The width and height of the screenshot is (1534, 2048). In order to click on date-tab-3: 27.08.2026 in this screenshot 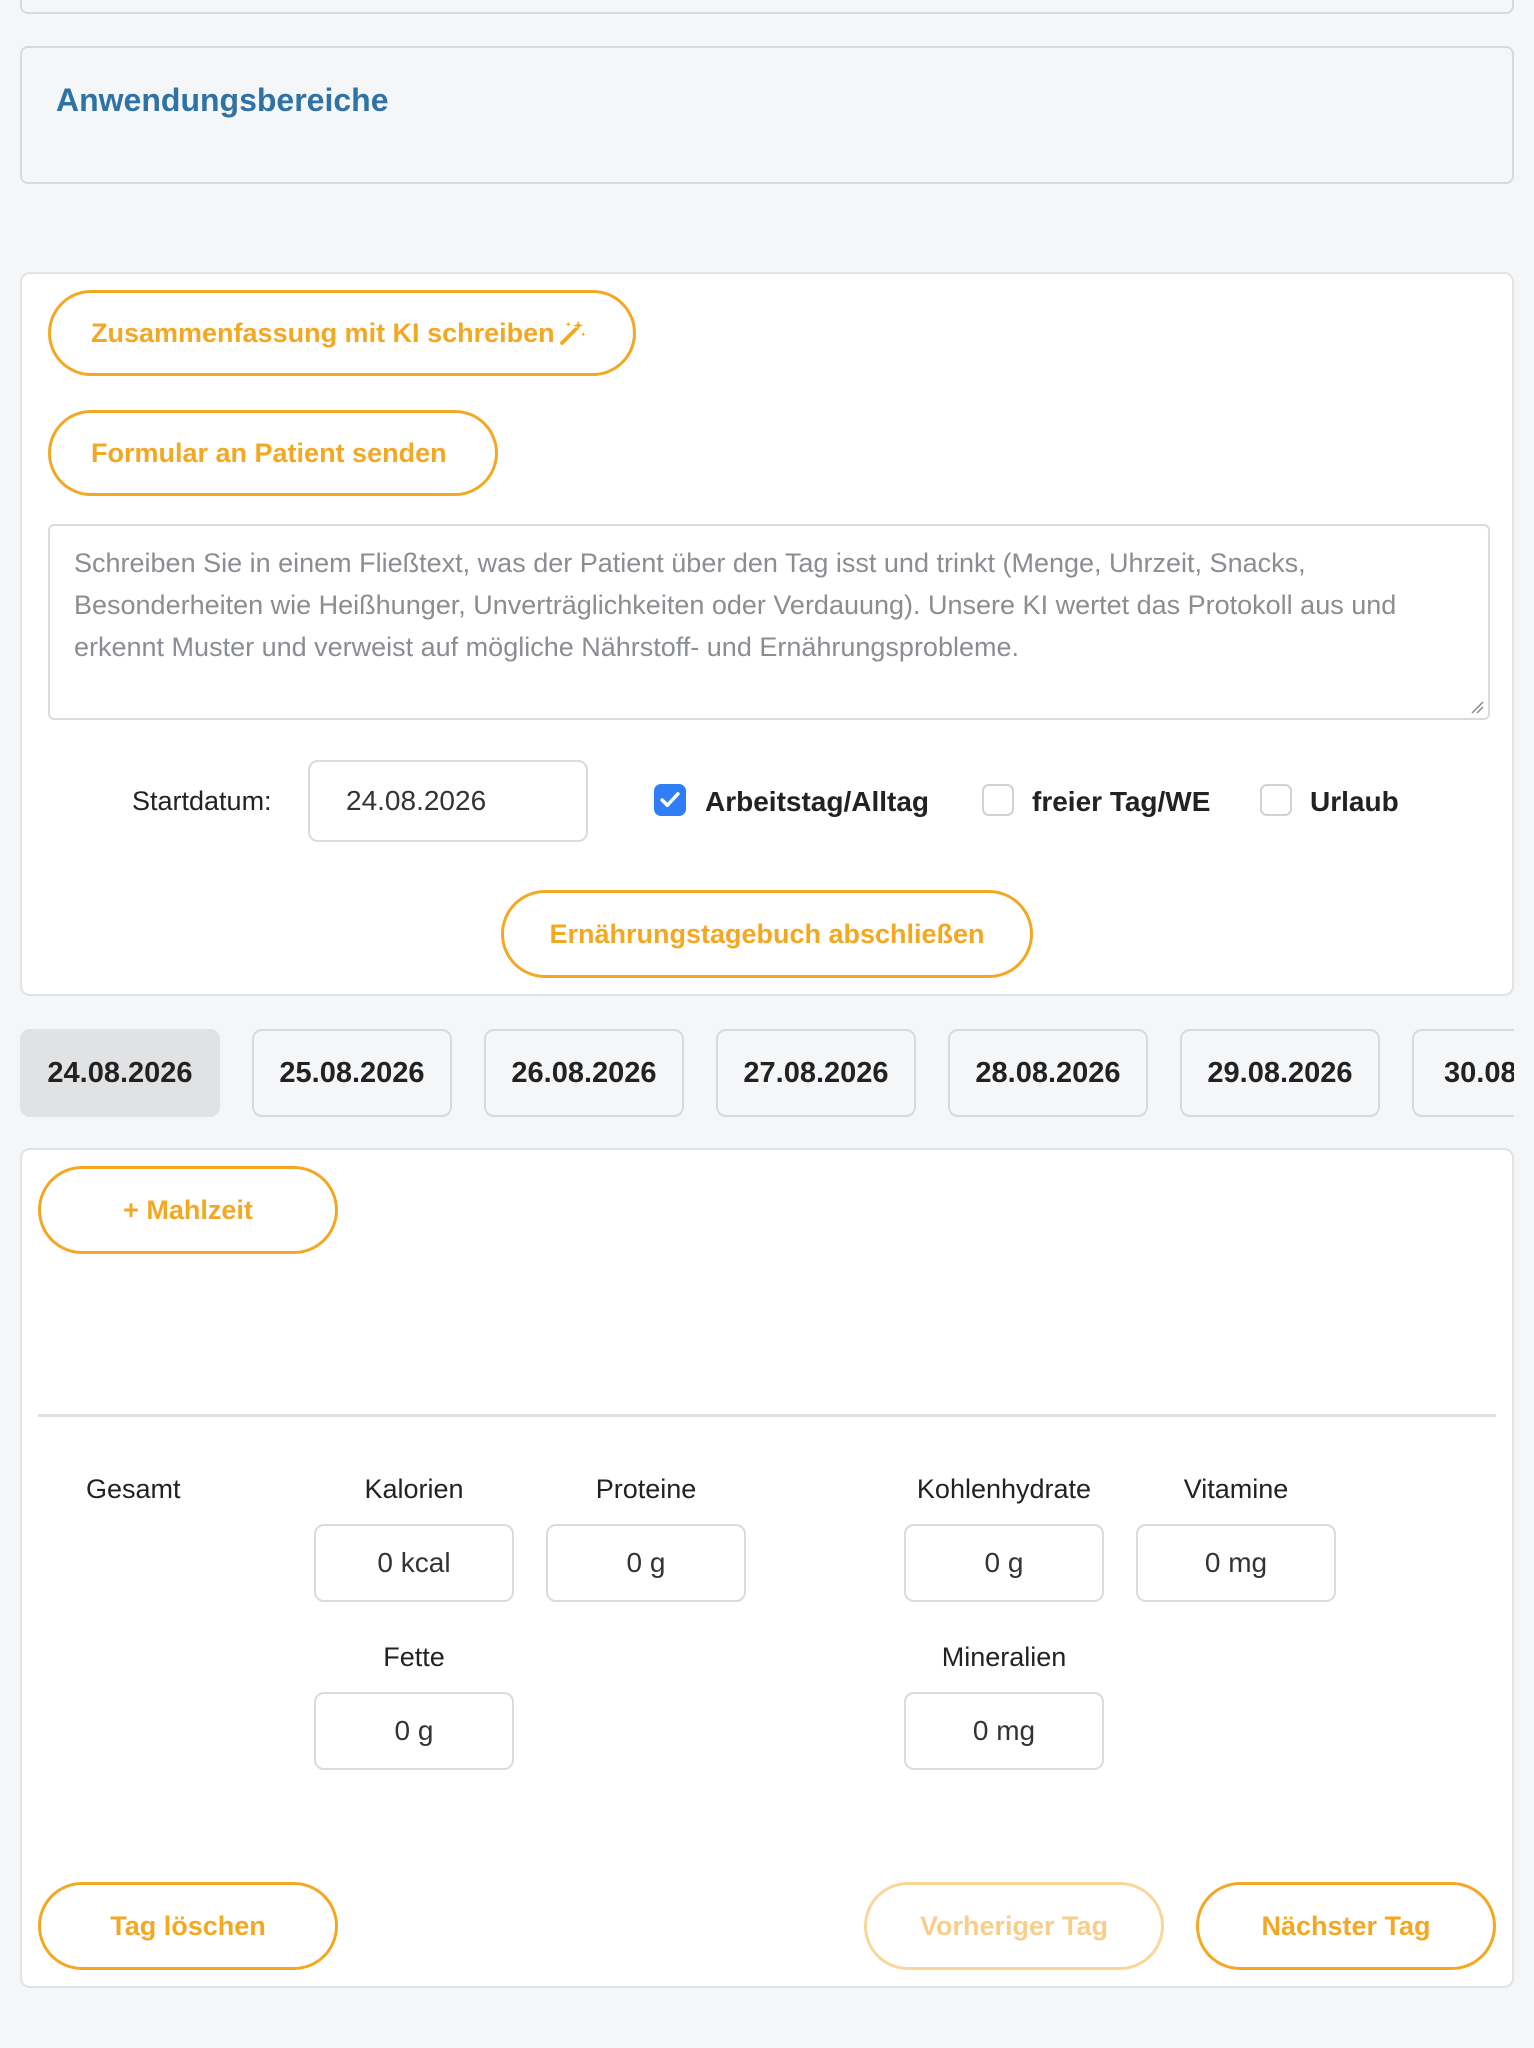, I will do `click(816, 1073)`.